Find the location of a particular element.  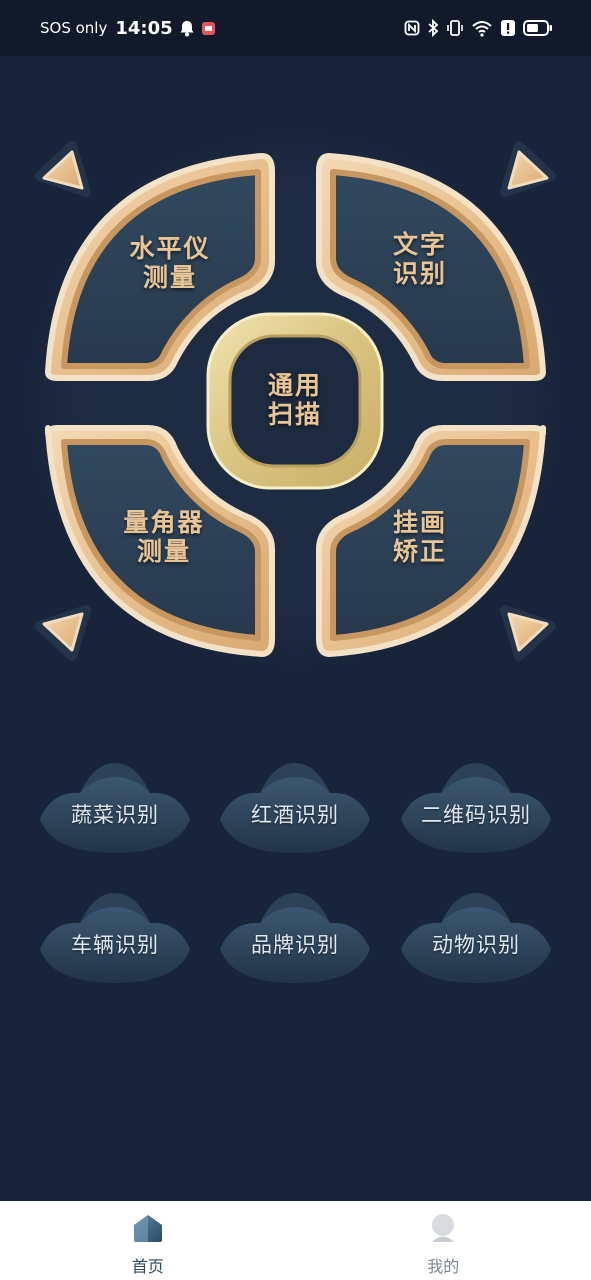

brand-recognition-button: 品牌识别 is located at coordinates (295, 939).